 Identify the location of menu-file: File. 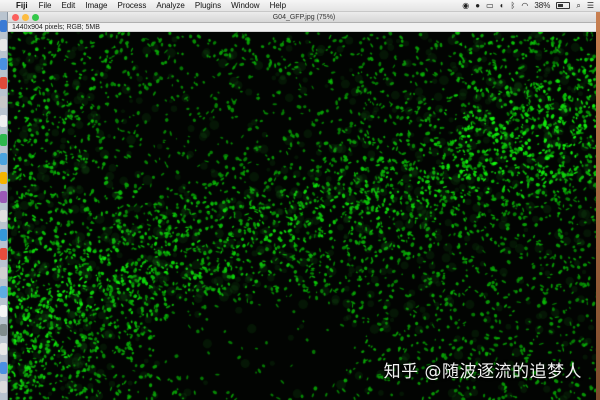
(45, 6).